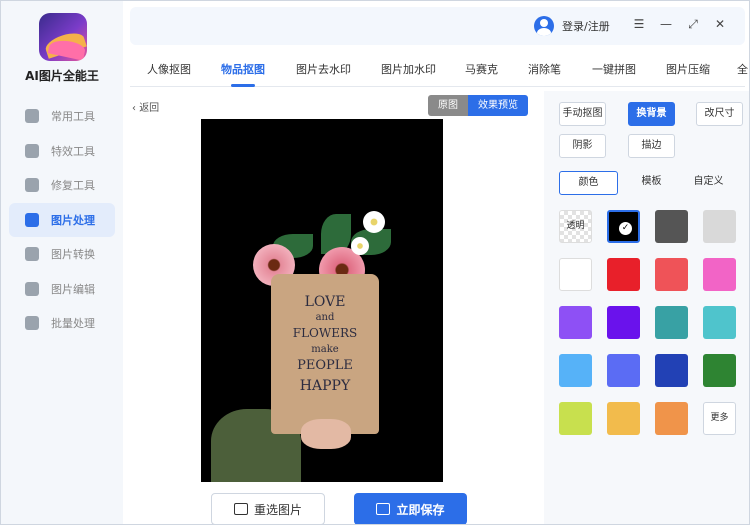 The image size is (750, 525). Describe the element at coordinates (693, 24) in the screenshot. I see `maximize-icon: ⤢` at that location.